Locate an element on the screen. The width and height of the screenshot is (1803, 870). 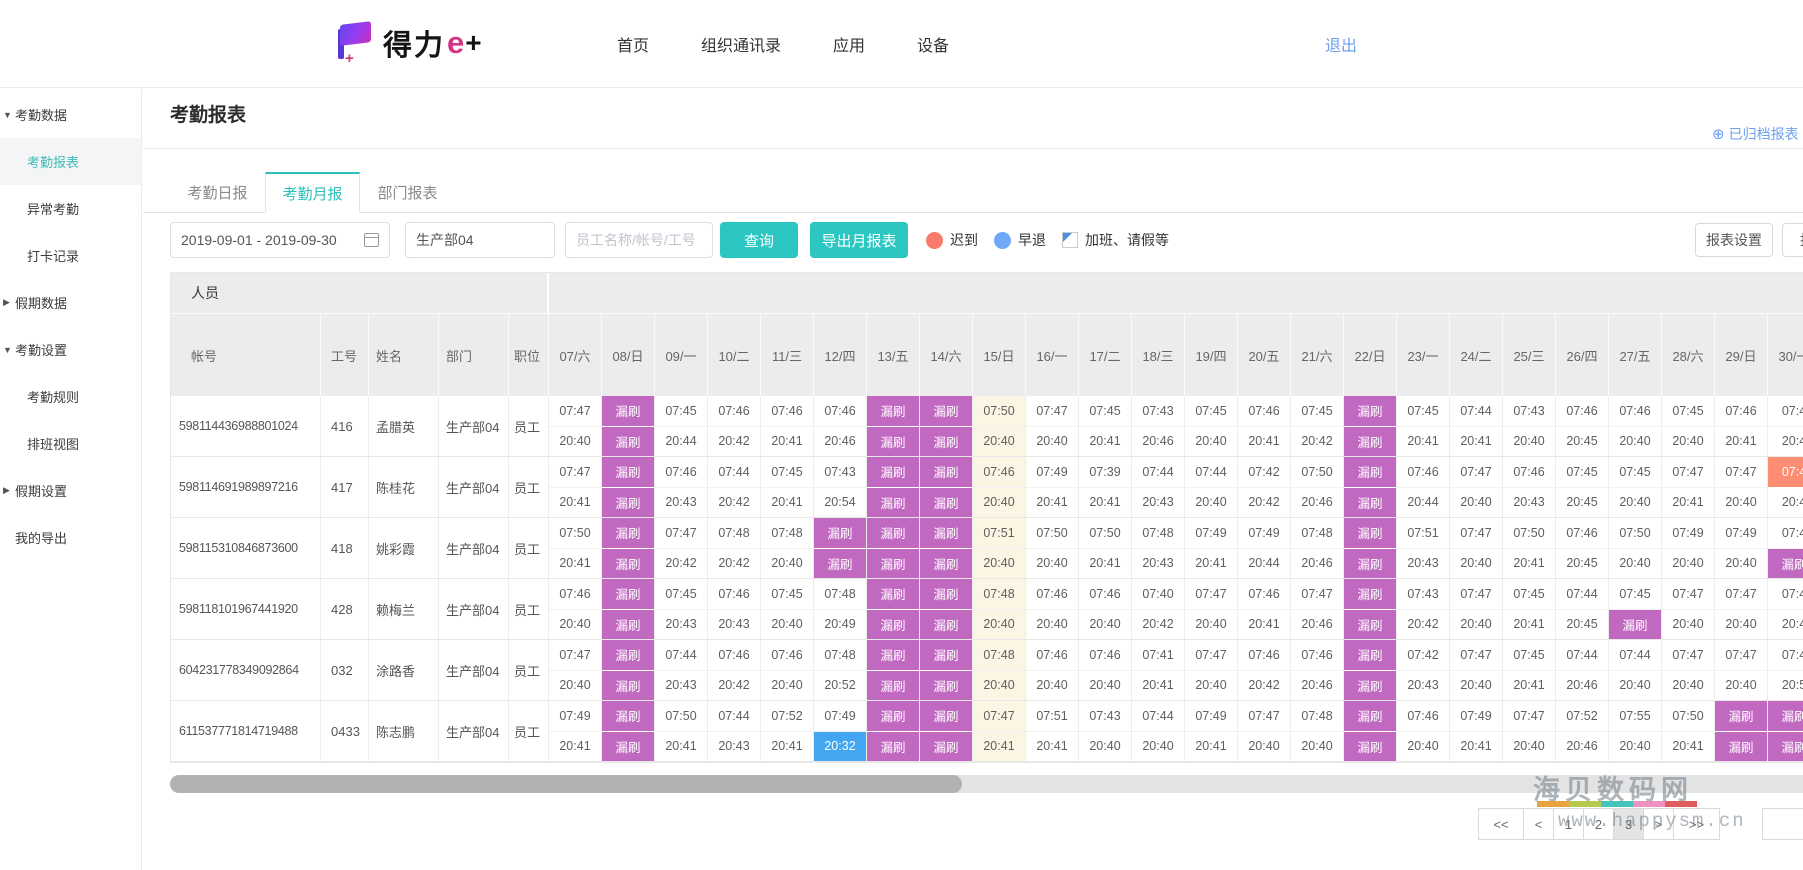
date-cell: 07:46 20:40 is located at coordinates (1423, 731).